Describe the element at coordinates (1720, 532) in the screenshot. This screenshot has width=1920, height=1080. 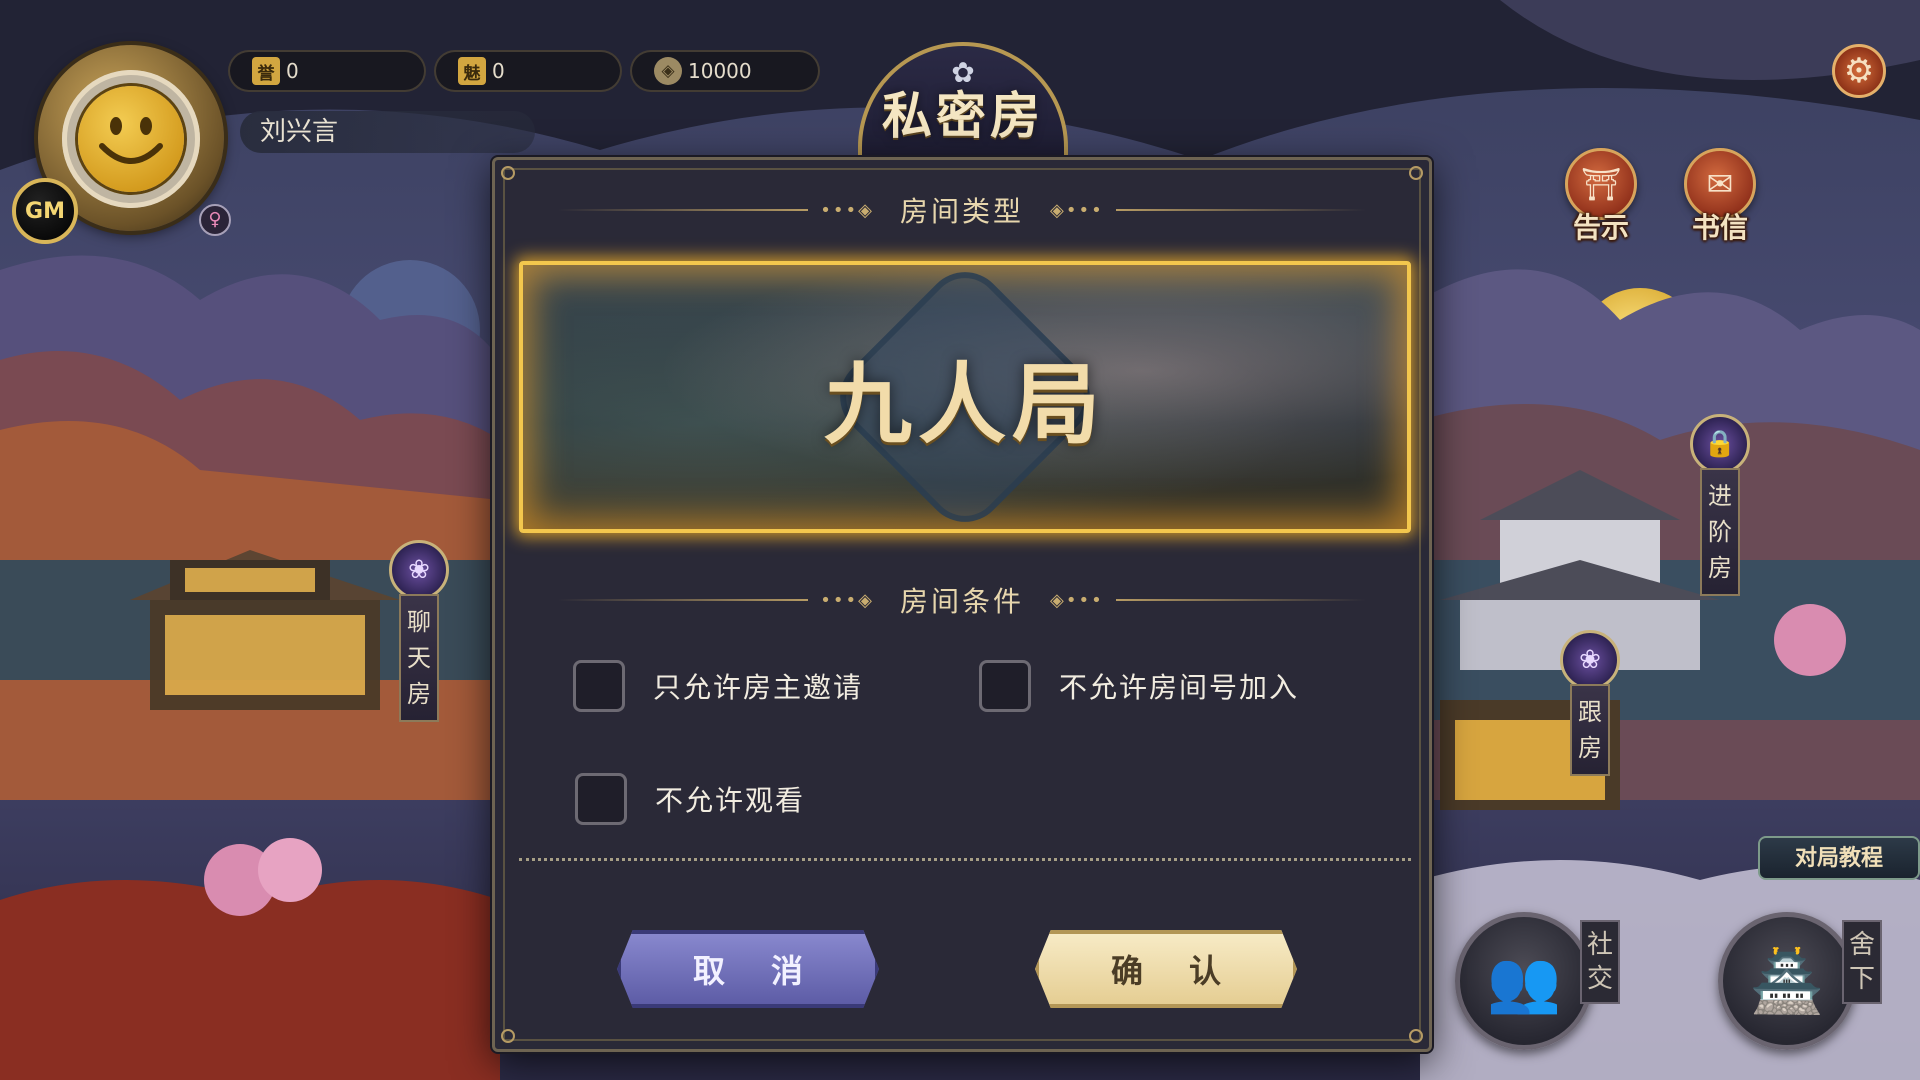
I see `advanced-room-label: 进阶房` at that location.